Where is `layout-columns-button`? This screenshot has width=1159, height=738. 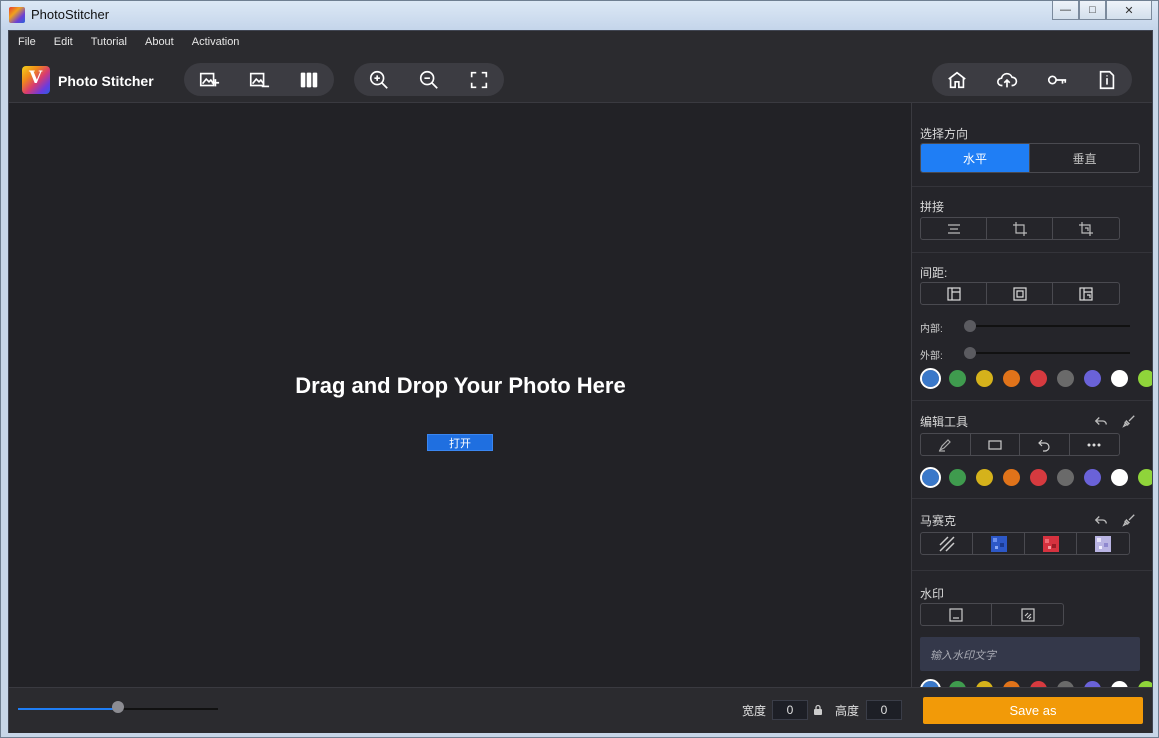
layout-columns-button is located at coordinates (309, 79).